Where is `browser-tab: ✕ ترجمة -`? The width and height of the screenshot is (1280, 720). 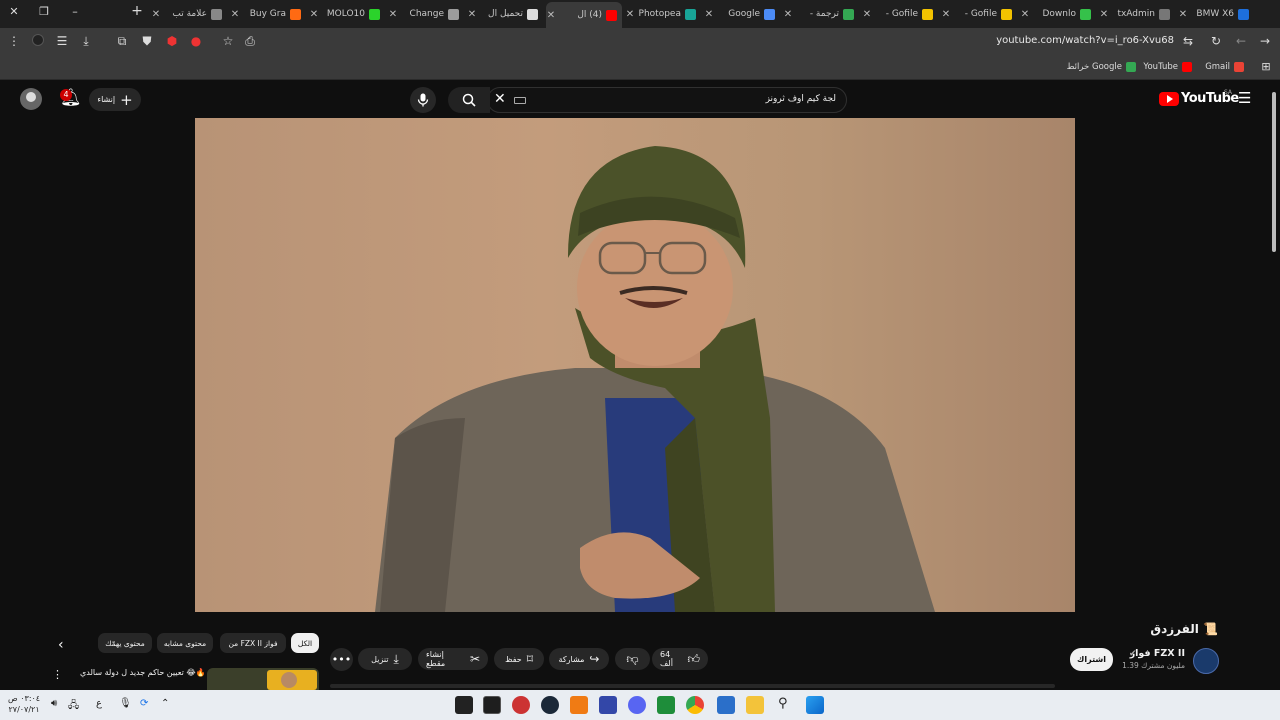
browser-tab: ✕ ترجمة - is located at coordinates (821, 14).